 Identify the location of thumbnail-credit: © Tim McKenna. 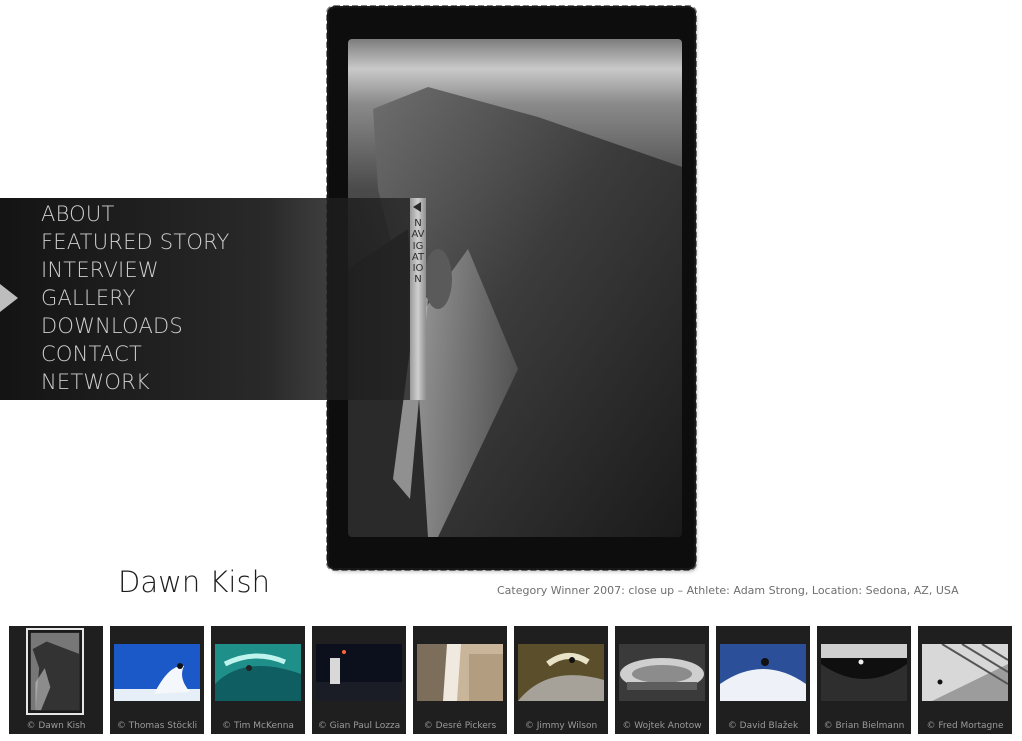
(258, 726).